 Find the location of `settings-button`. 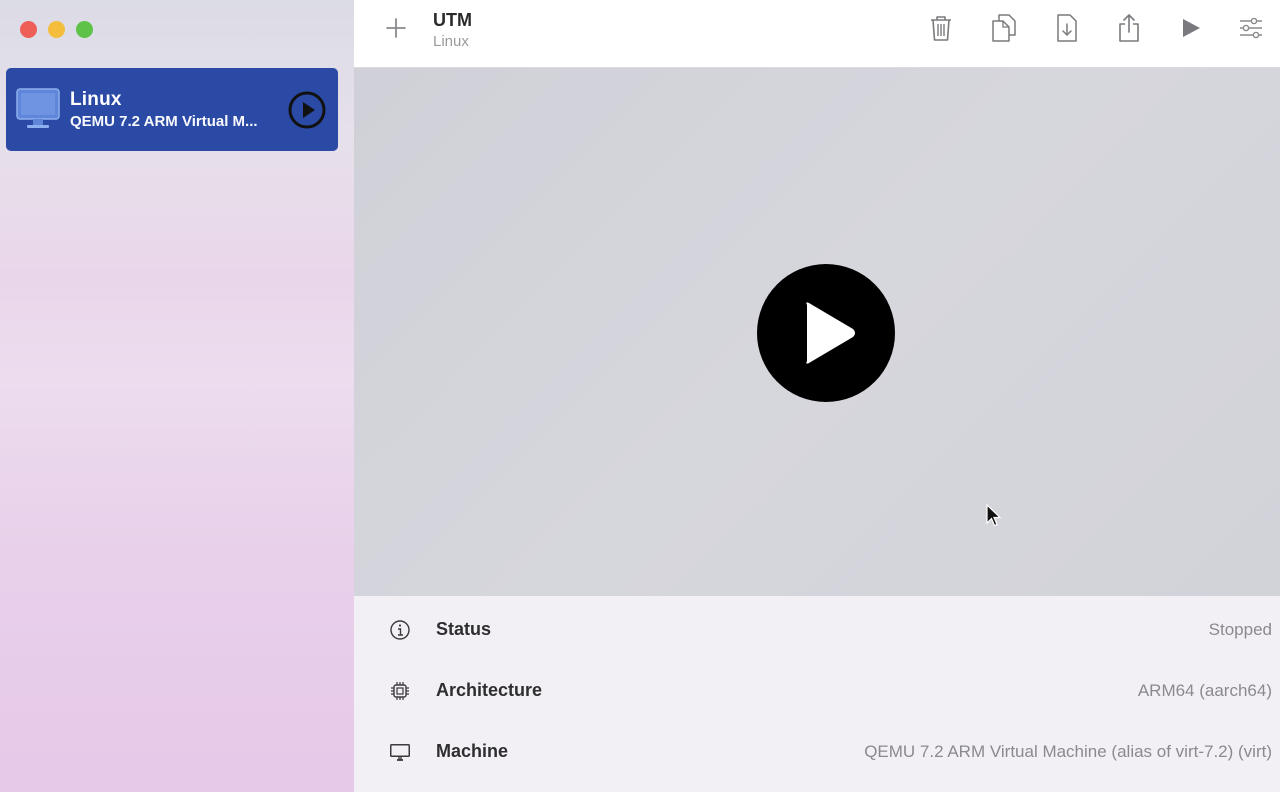

settings-button is located at coordinates (1251, 28).